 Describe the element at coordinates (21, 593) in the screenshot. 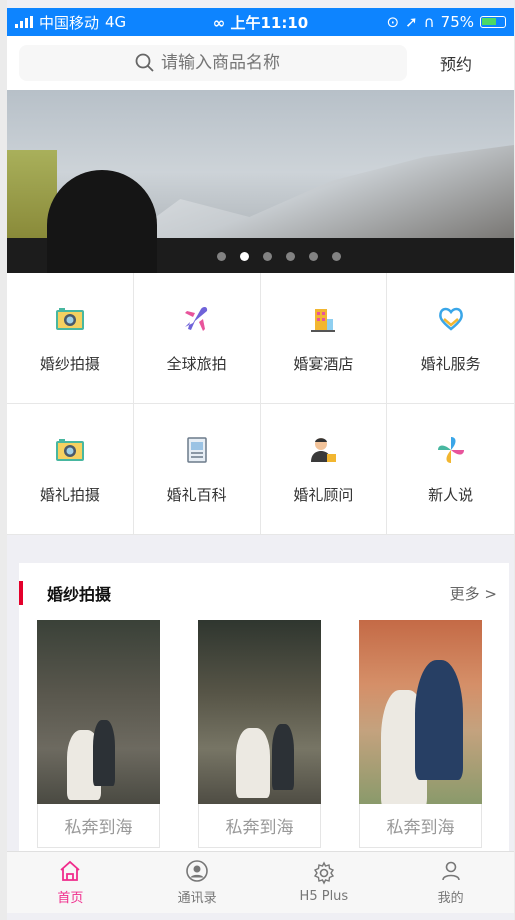

I see `section-accent-bar` at that location.